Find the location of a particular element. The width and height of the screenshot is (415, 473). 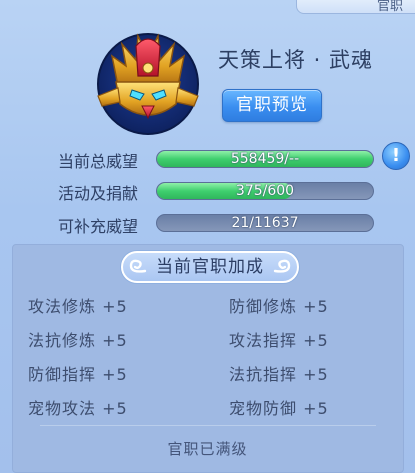

bonus-item: 法抗修炼 +5 is located at coordinates (78, 340).